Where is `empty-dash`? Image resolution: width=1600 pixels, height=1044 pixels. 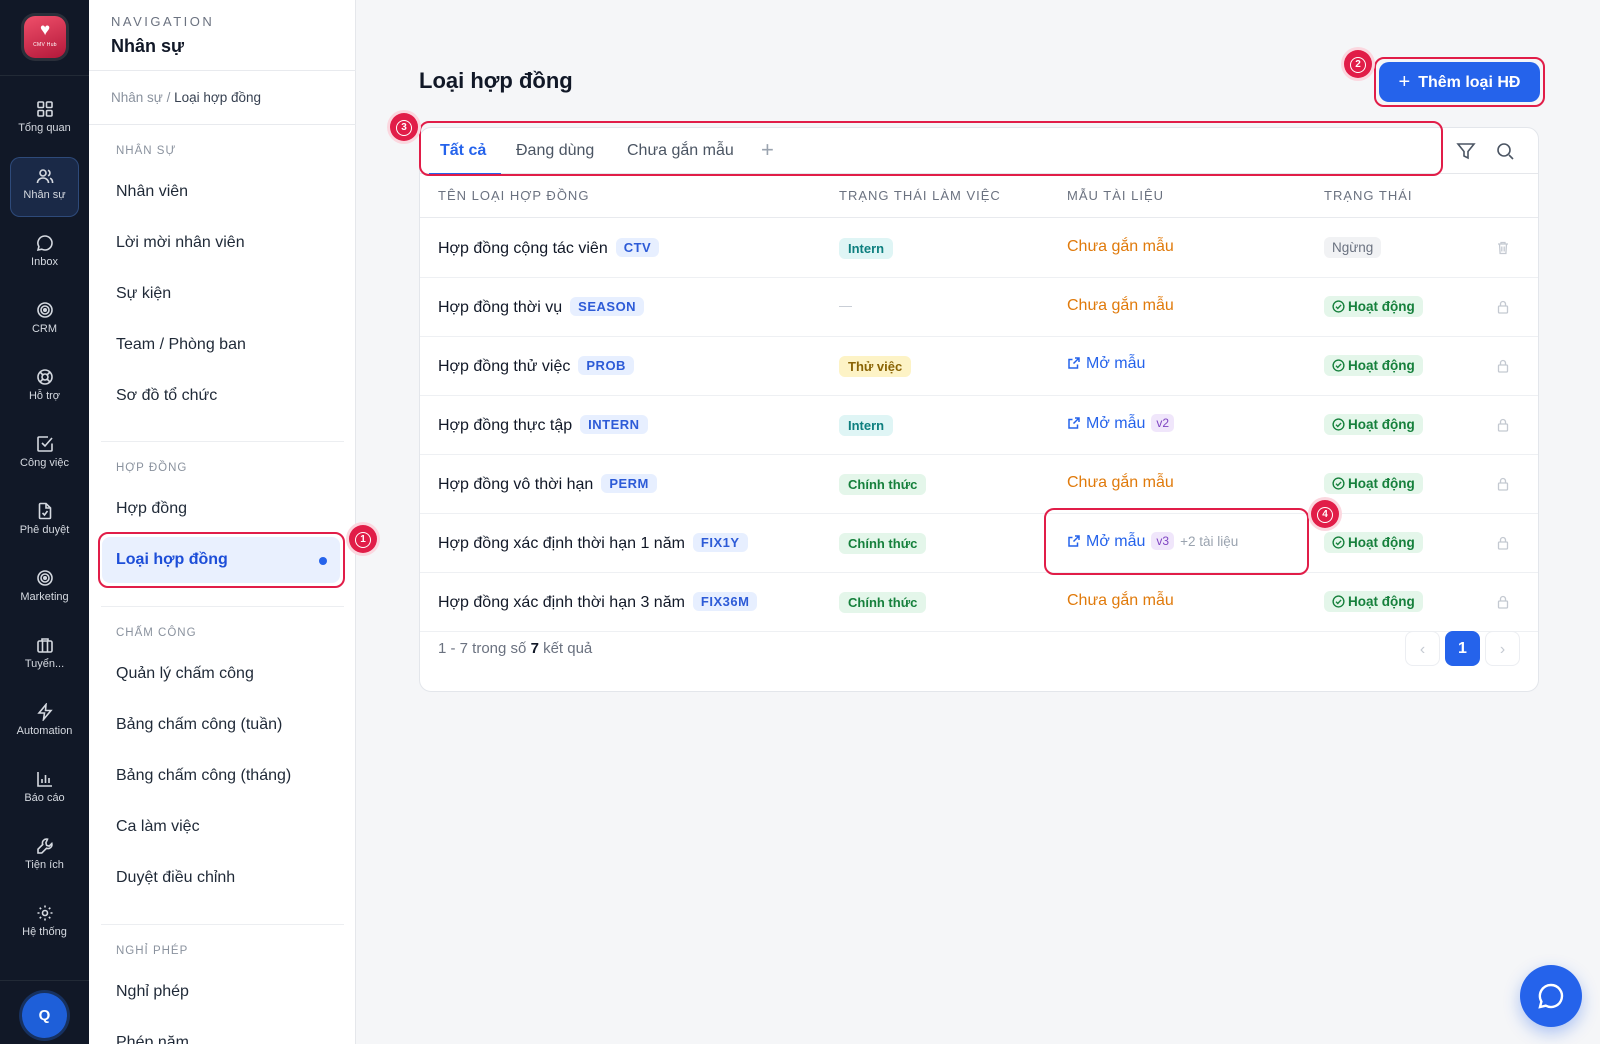 empty-dash is located at coordinates (845, 306).